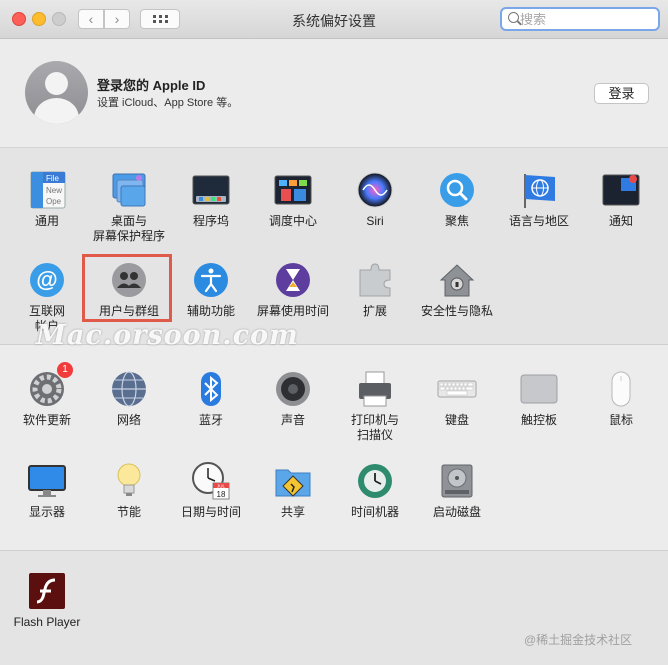 This screenshot has width=668, height=665. What do you see at coordinates (620, 420) in the screenshot?
I see `pref-label: 鼠标` at bounding box center [620, 420].